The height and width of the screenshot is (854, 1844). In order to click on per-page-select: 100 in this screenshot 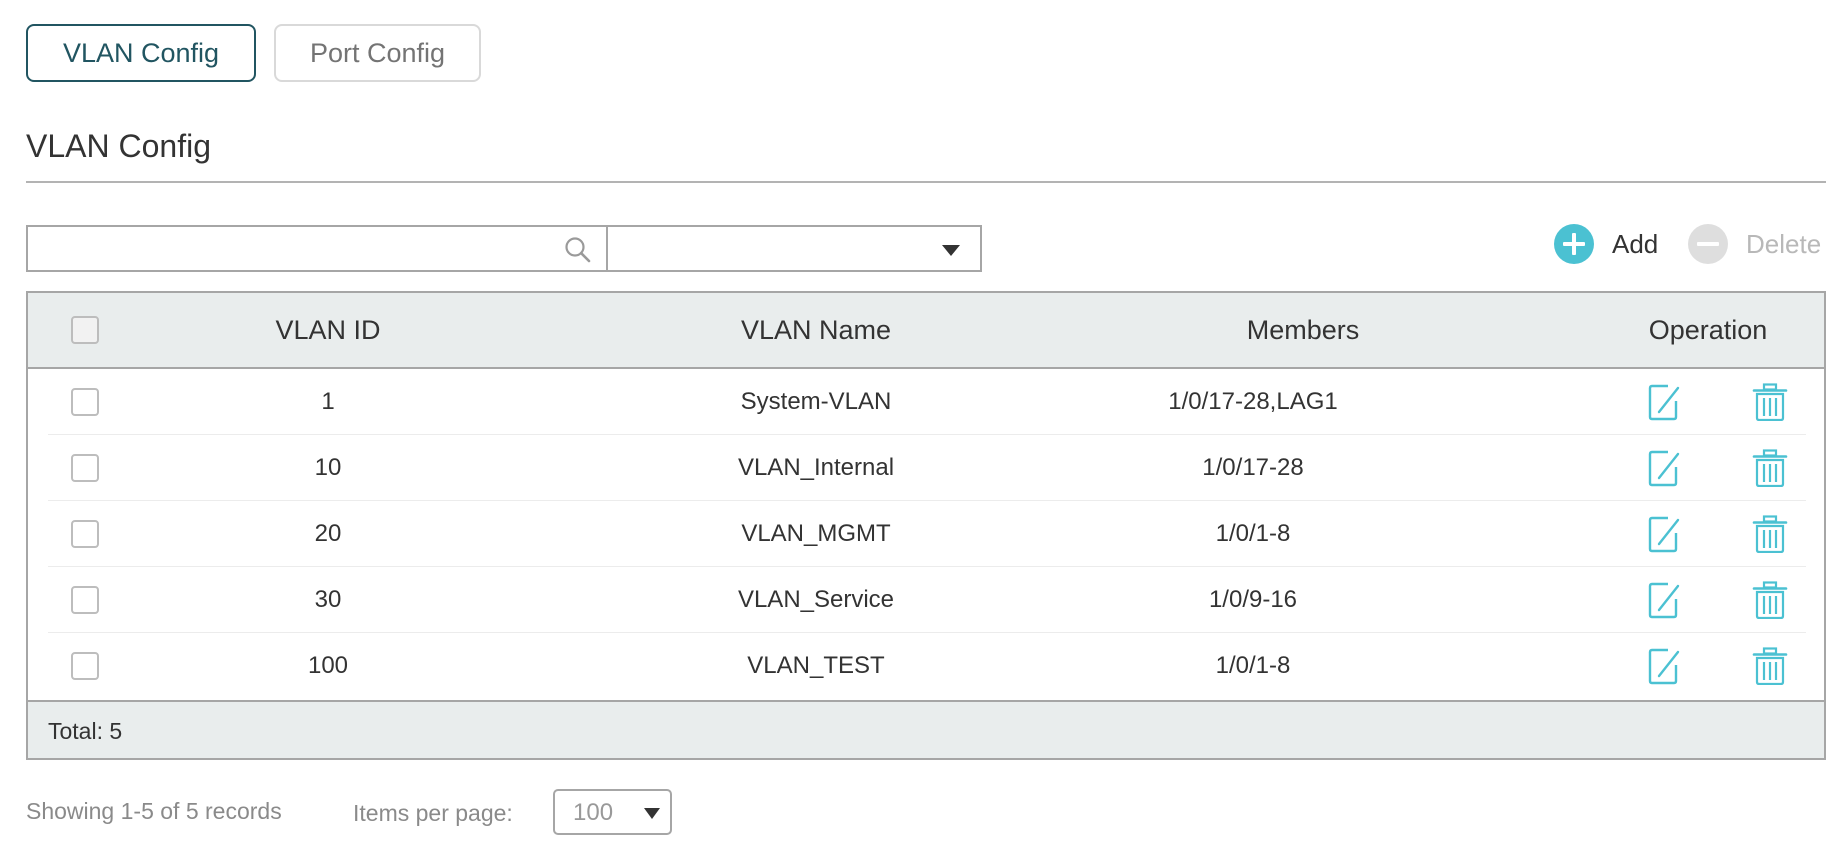, I will do `click(612, 812)`.